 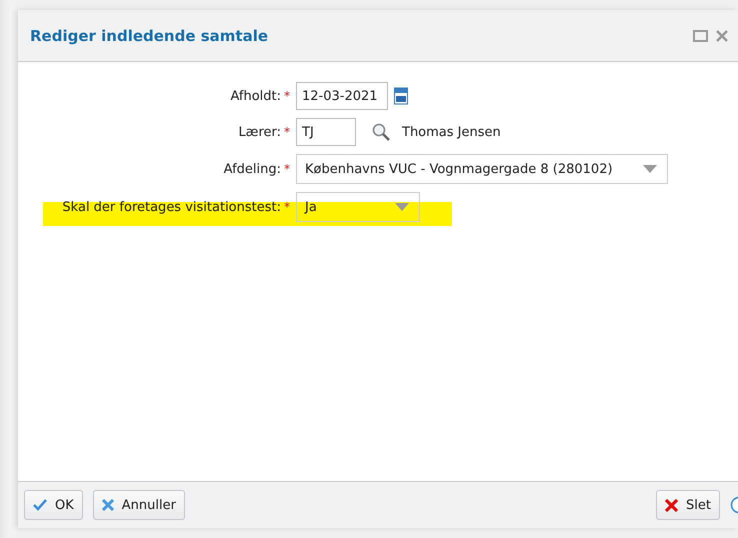 What do you see at coordinates (255, 96) in the screenshot?
I see `field-label: Afholdt:` at bounding box center [255, 96].